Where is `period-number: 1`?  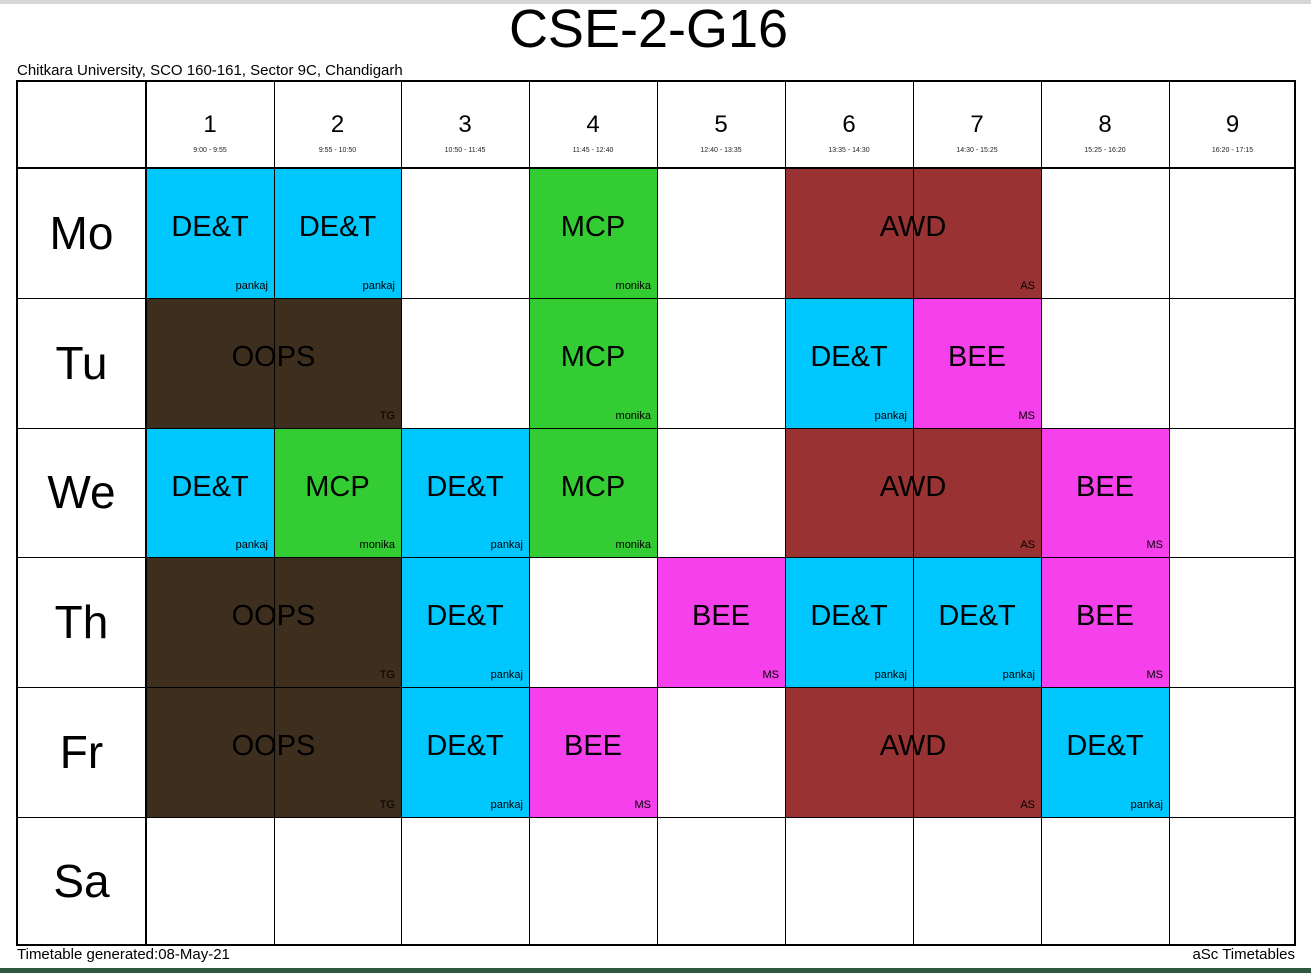 period-number: 1 is located at coordinates (210, 124).